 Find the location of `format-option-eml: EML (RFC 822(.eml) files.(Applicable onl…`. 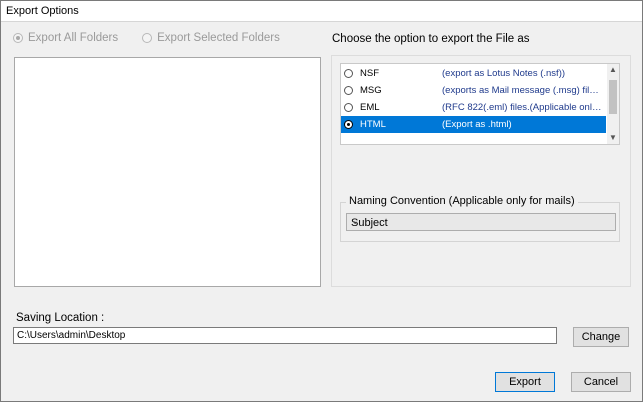

format-option-eml: EML (RFC 822(.eml) files.(Applicable onl… is located at coordinates (473, 107).